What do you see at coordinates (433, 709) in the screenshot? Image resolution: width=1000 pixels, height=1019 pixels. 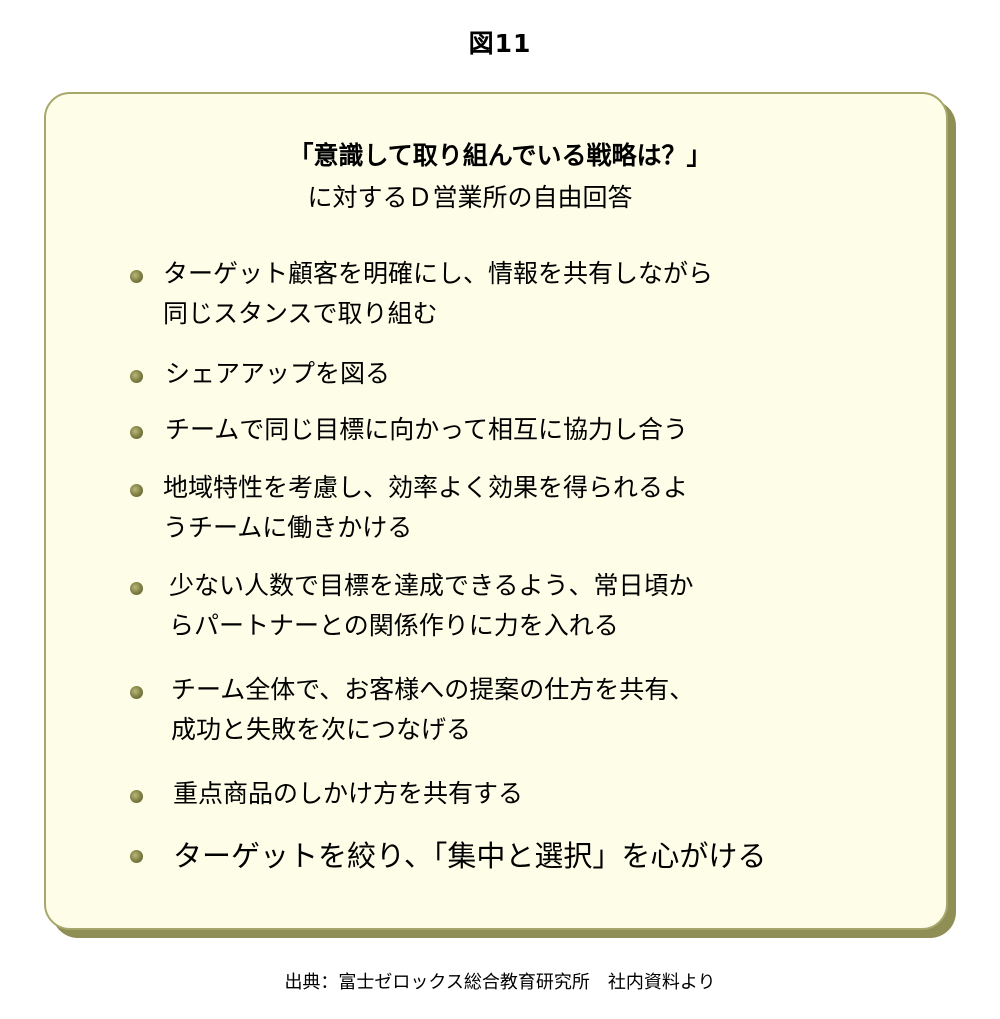 I see `list-item-text: チーム全体で、お客様への提案の仕方を共有、 成功と失敗を次につなげる` at bounding box center [433, 709].